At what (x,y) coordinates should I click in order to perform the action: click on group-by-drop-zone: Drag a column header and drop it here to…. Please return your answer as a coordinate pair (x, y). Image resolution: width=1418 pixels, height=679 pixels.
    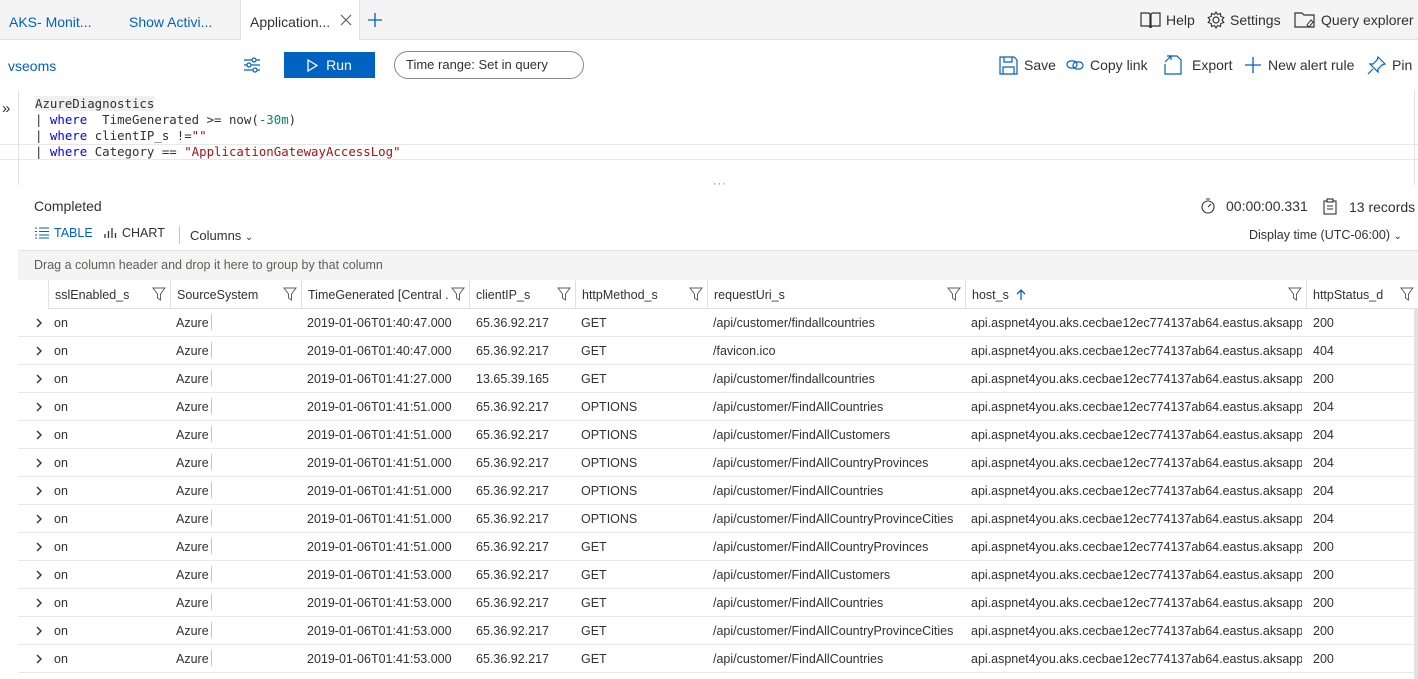
    Looking at the image, I should click on (718, 265).